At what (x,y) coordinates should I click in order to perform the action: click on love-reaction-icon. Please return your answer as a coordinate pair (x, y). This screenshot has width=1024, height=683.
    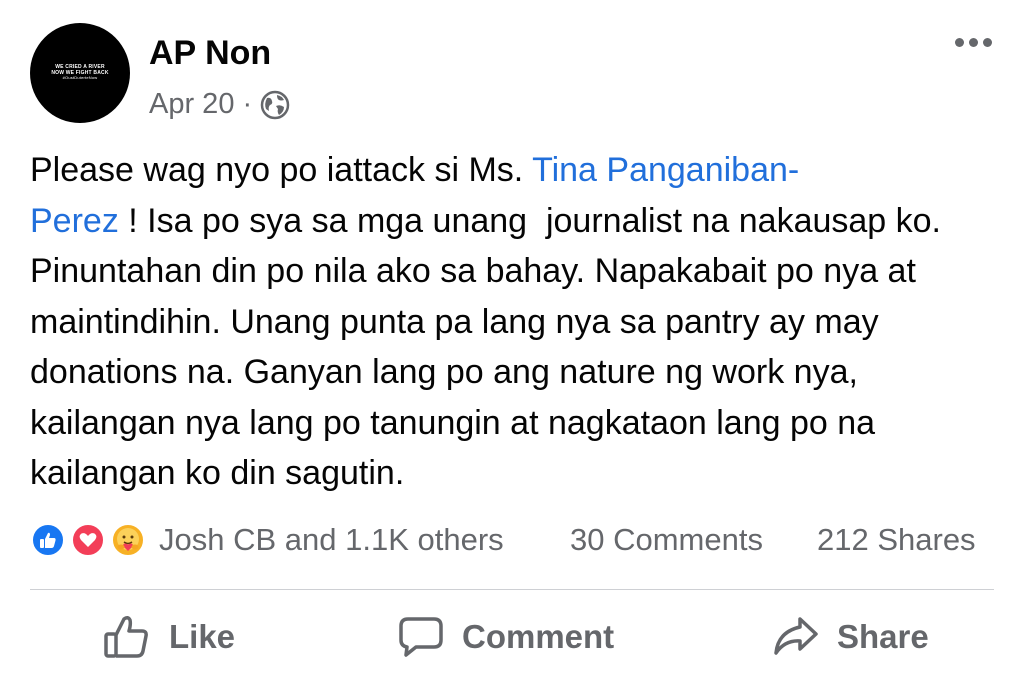
    Looking at the image, I should click on (88, 540).